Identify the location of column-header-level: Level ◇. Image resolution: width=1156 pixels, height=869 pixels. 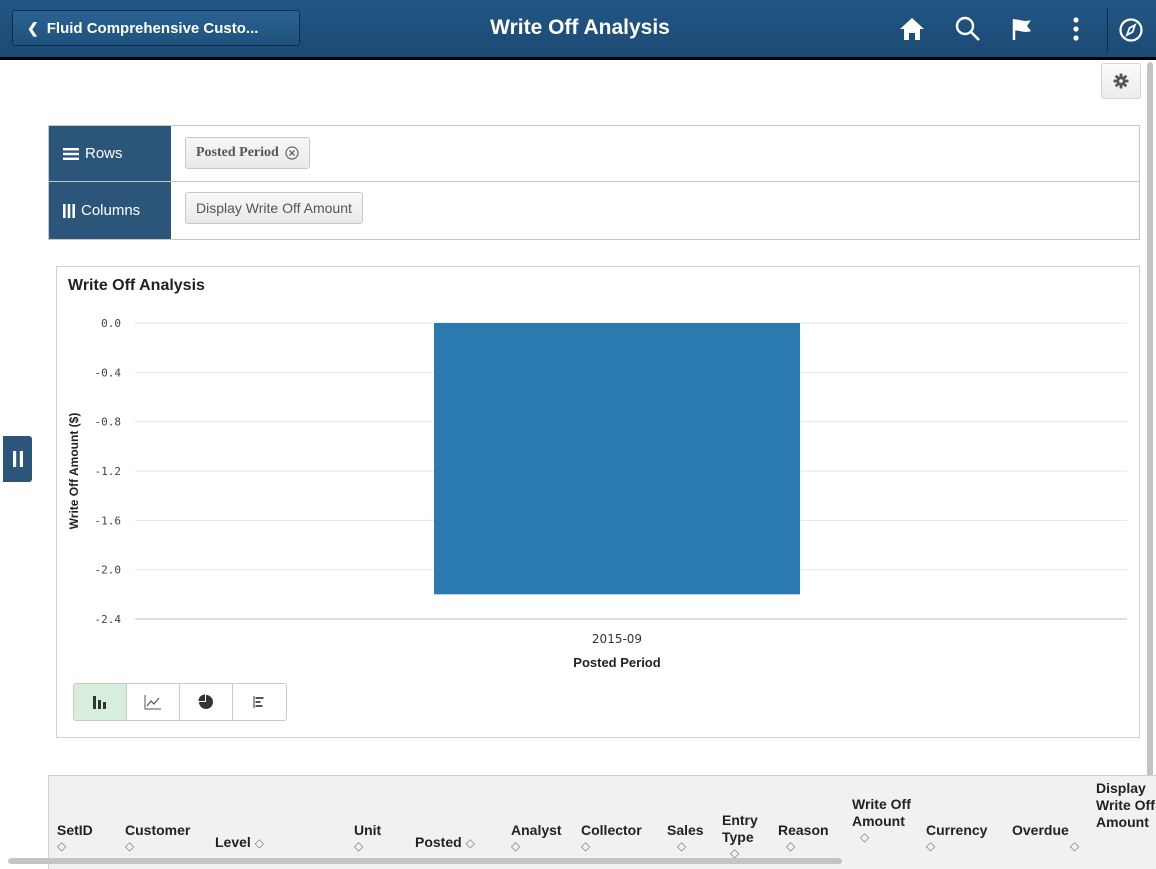
(239, 843).